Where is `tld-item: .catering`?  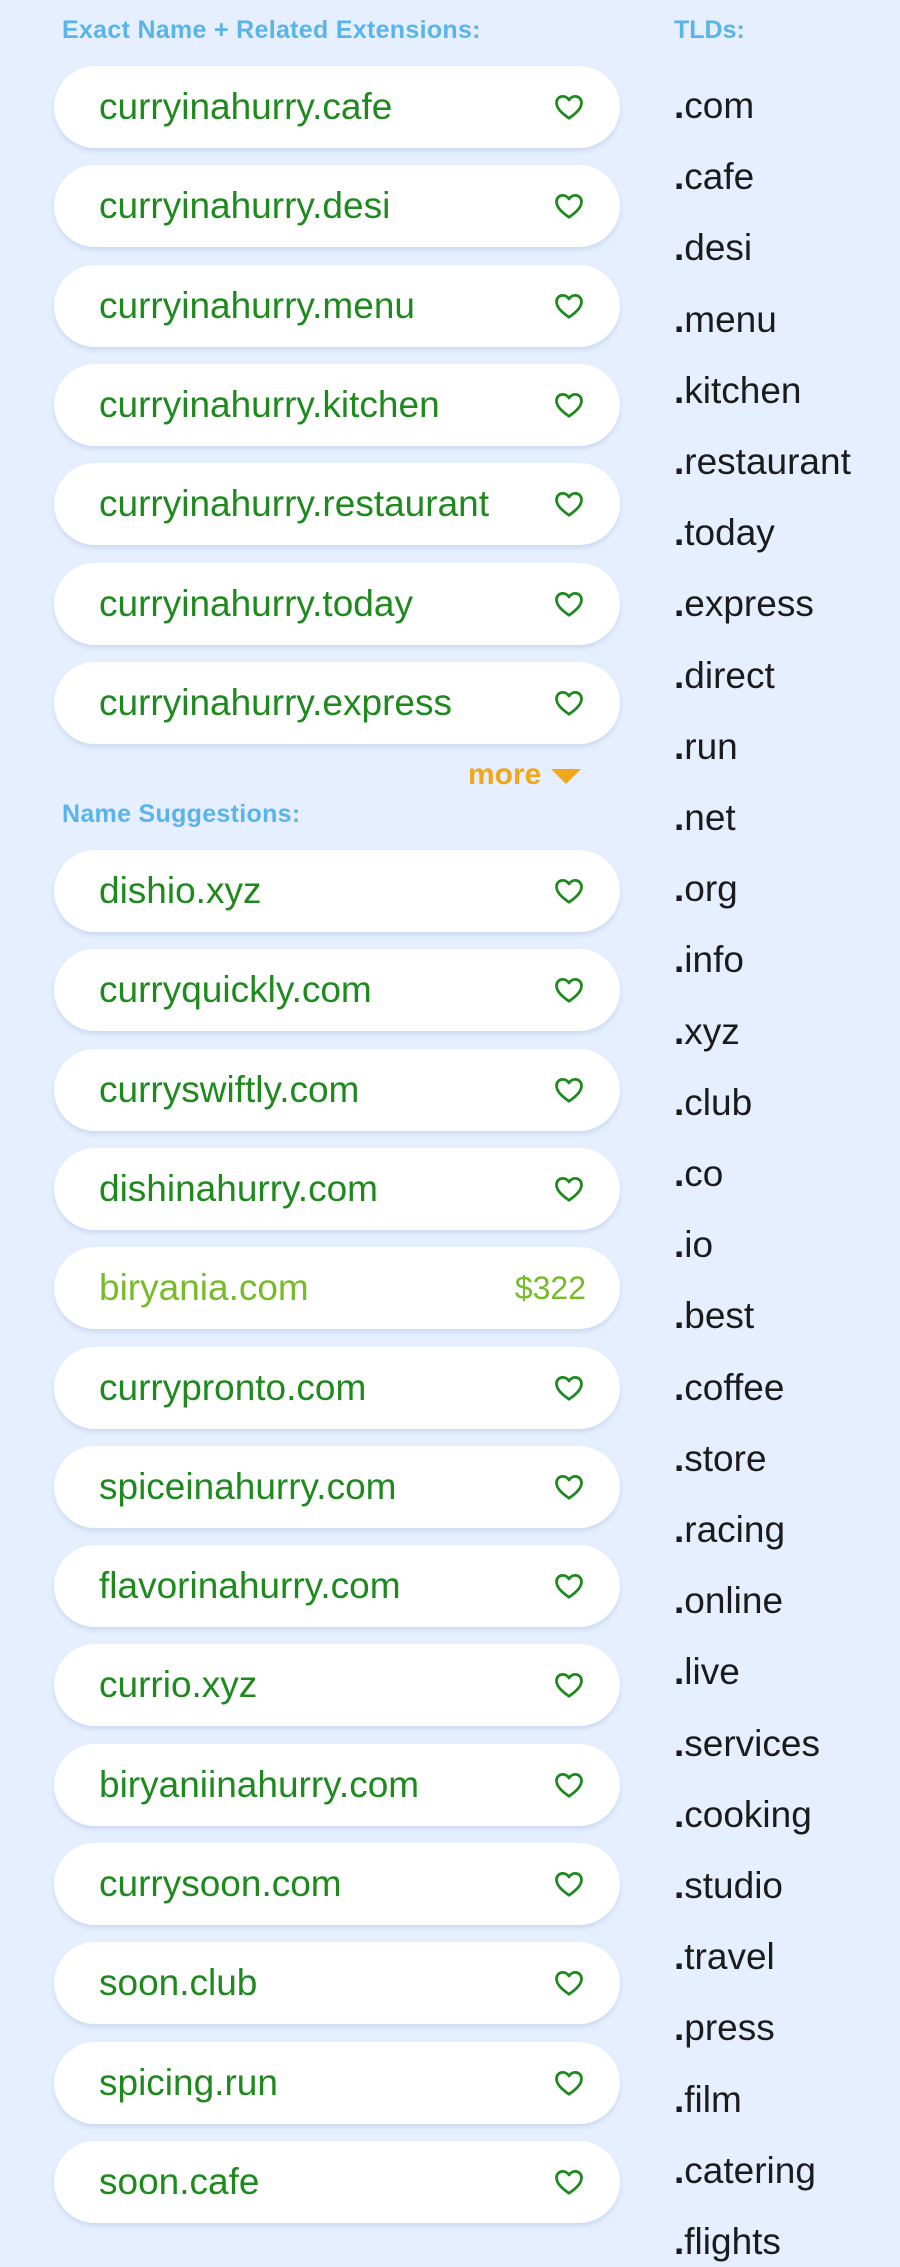
tld-item: .catering is located at coordinates (745, 2171).